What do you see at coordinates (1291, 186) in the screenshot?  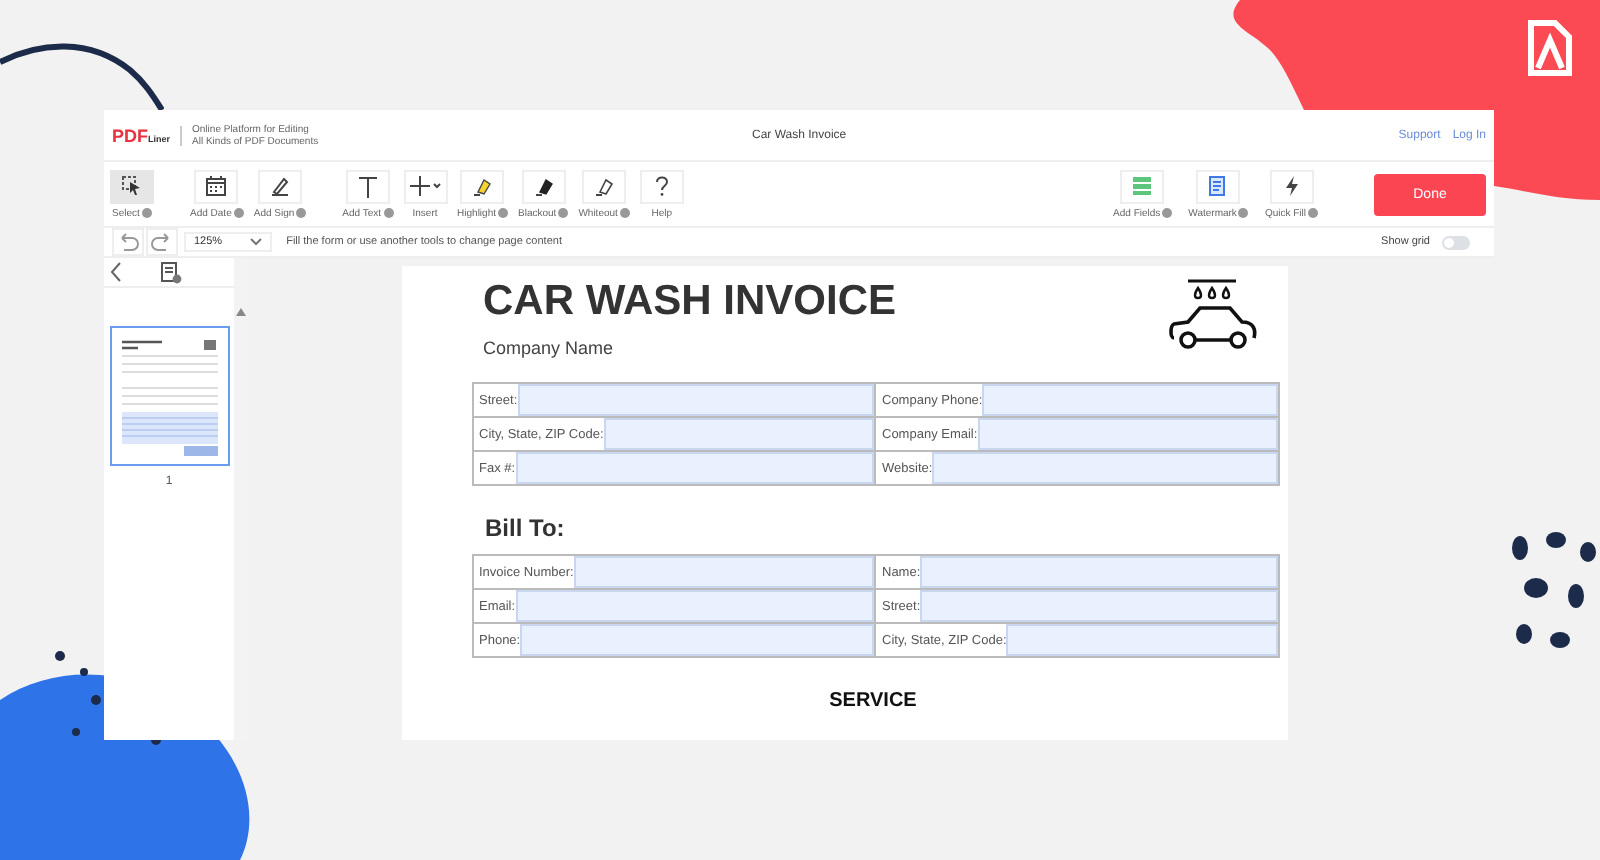 I see `lightning-icon` at bounding box center [1291, 186].